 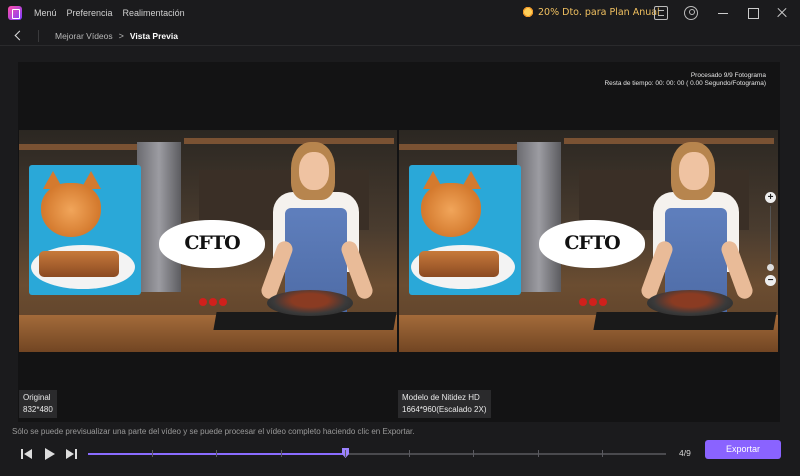 What do you see at coordinates (377, 453) in the screenshot?
I see `timeline-slider` at bounding box center [377, 453].